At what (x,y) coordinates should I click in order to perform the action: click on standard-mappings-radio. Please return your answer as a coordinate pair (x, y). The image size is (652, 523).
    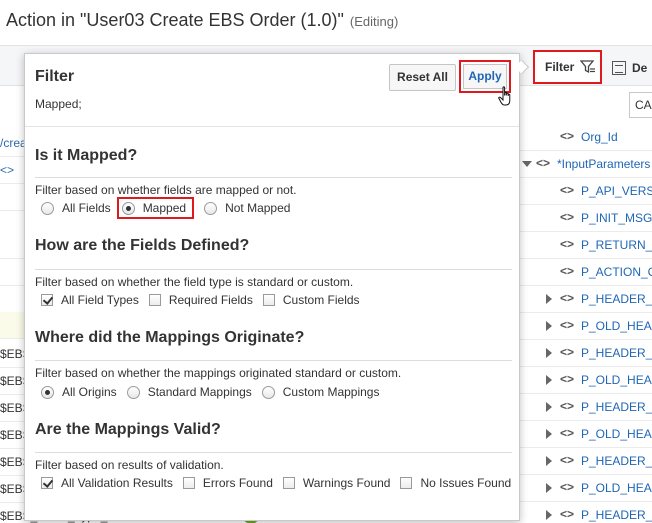
    Looking at the image, I should click on (133, 392).